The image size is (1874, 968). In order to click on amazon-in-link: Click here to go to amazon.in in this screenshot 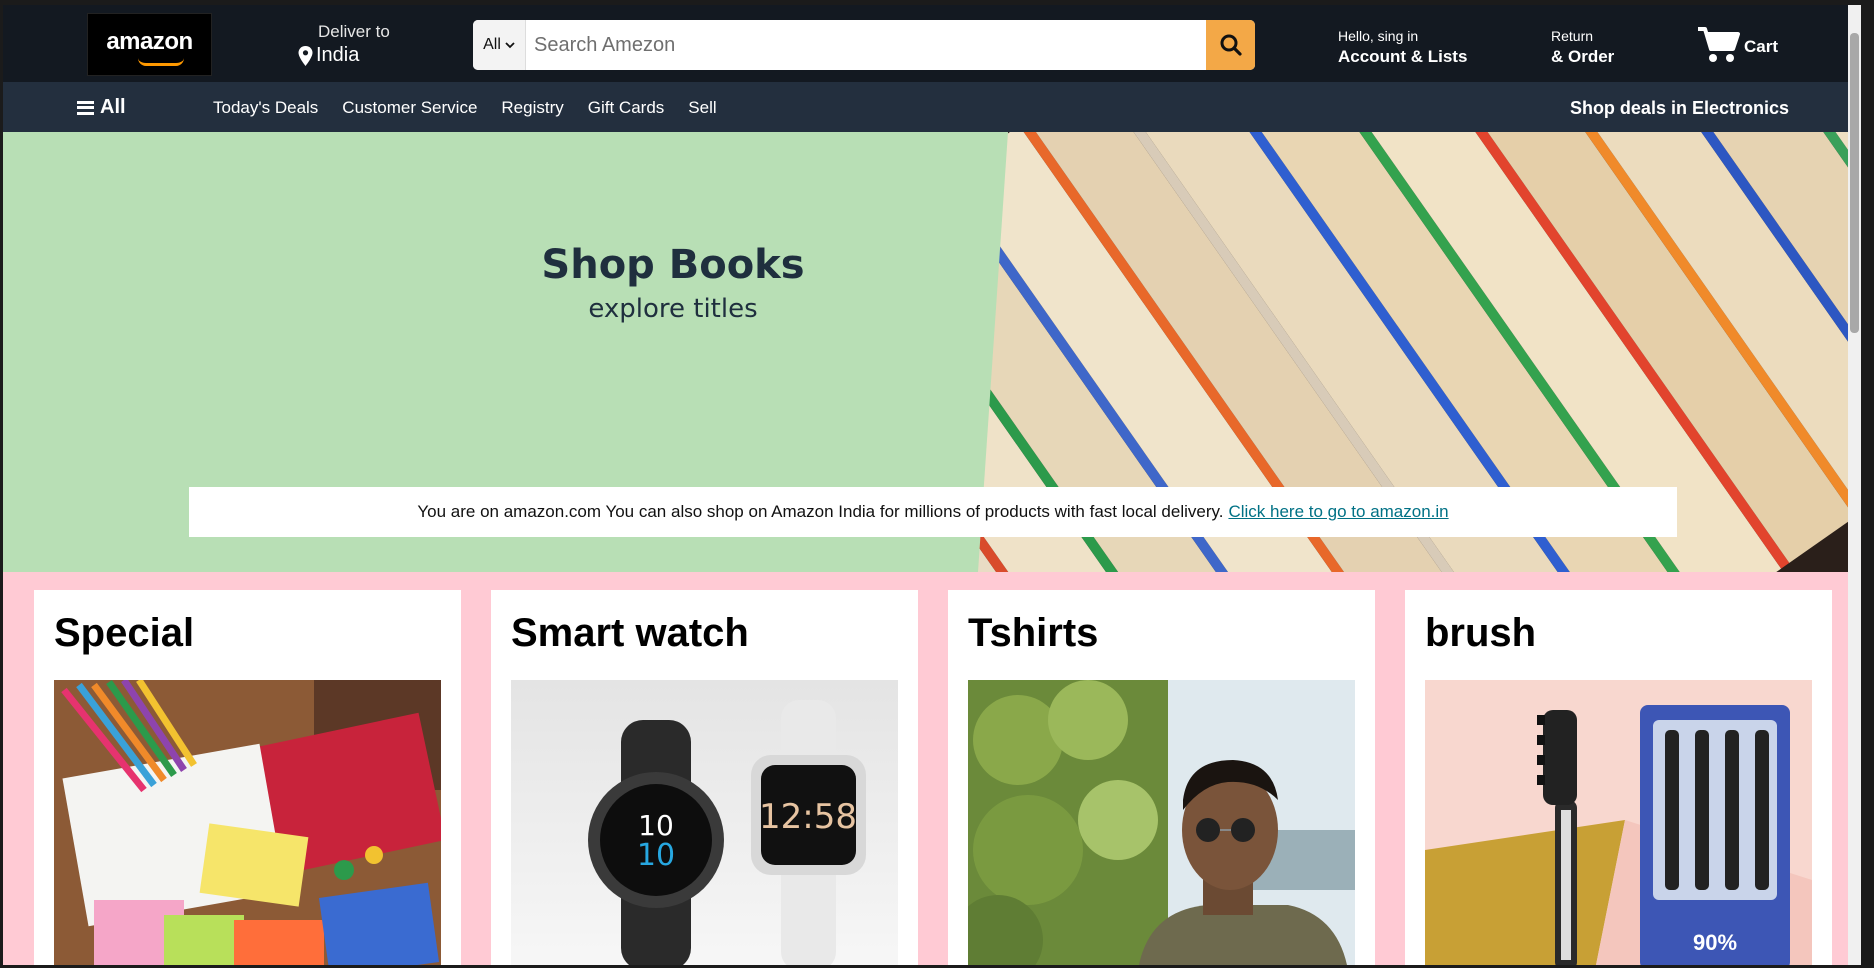, I will do `click(1338, 512)`.